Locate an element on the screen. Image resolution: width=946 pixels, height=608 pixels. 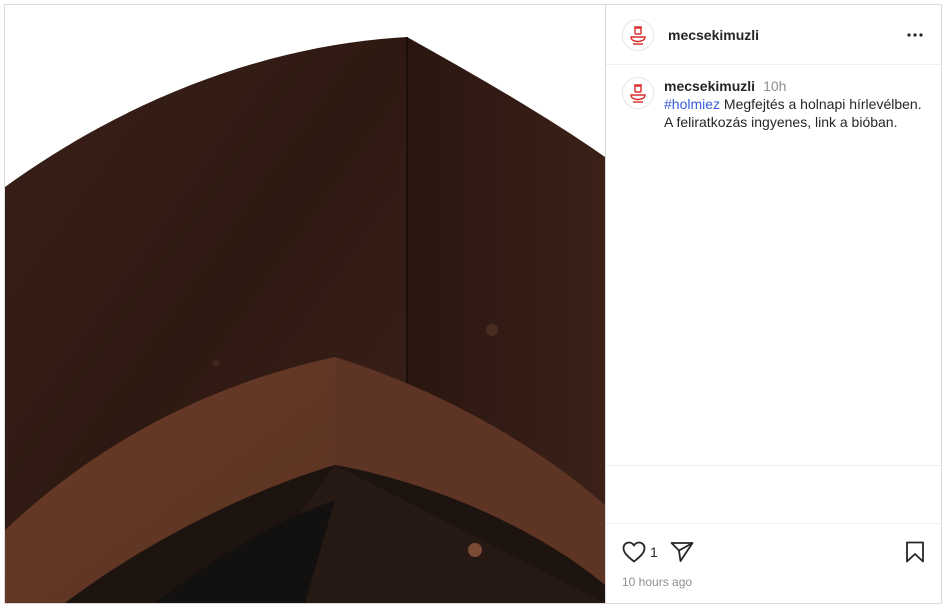
caption-relative-time: 10h is located at coordinates (775, 86).